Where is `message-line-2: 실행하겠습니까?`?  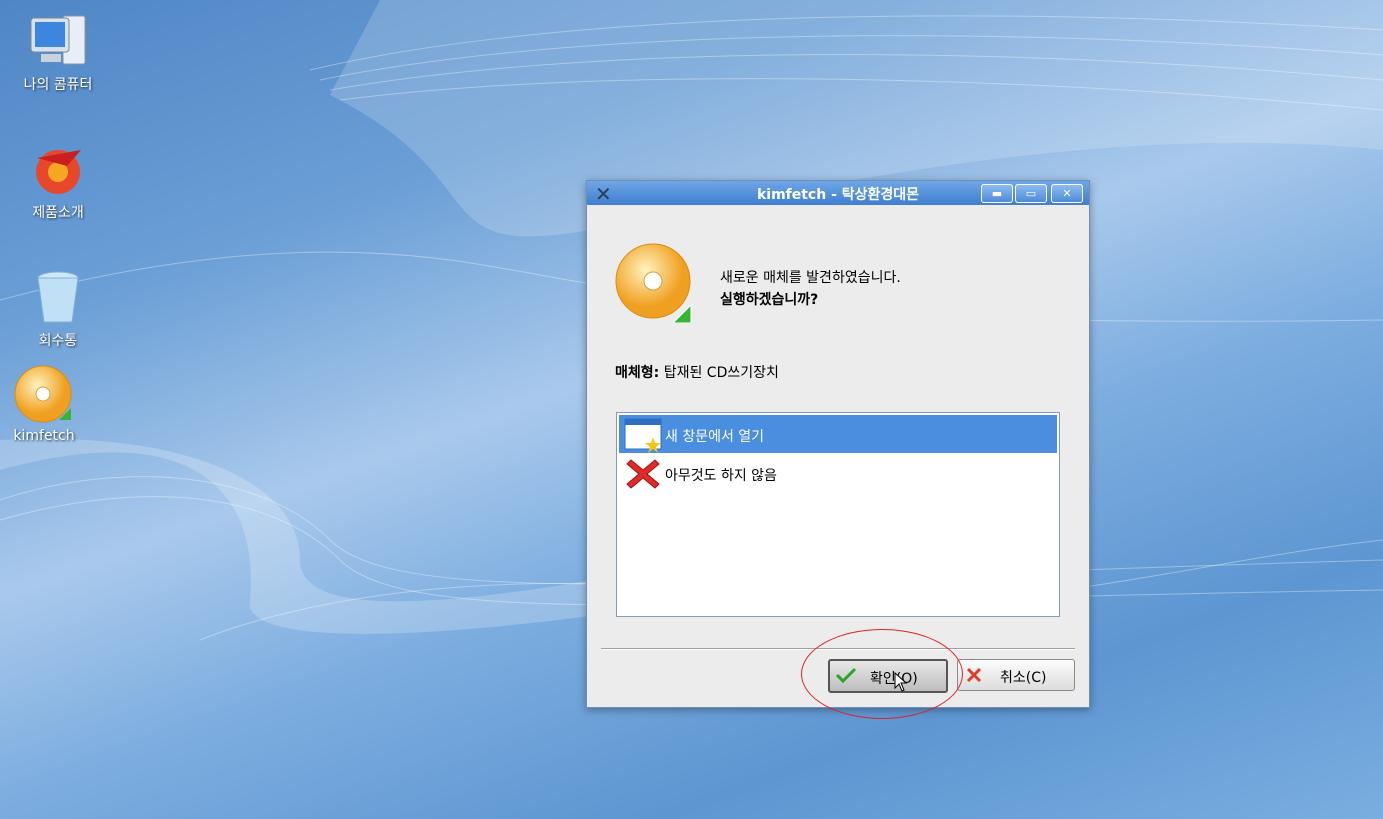 message-line-2: 실행하겠습니까? is located at coordinates (769, 300).